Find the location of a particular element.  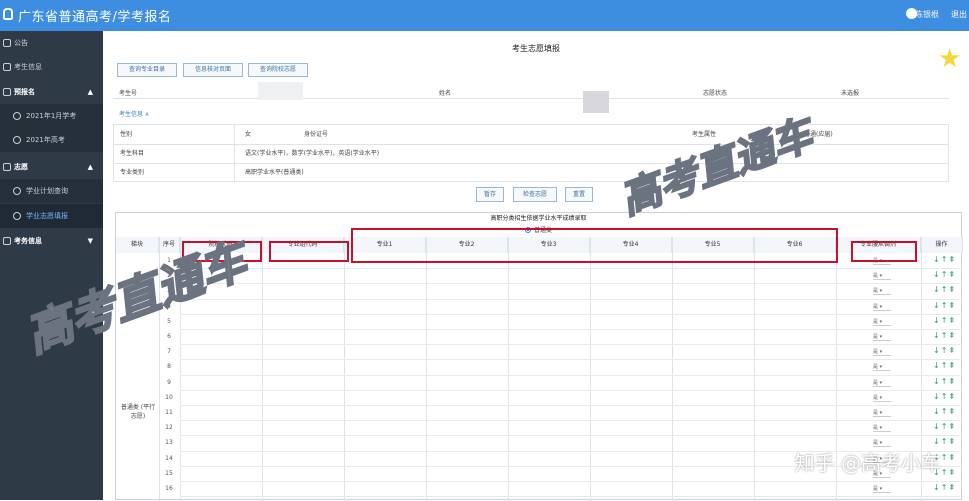

grid-title: 高职分类招生依据学业水平成绩录取 is located at coordinates (538, 219).